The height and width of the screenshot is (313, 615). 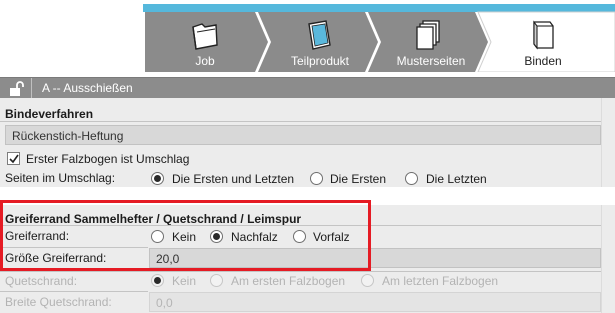 I want to click on sheet-icon, so click(x=319, y=35).